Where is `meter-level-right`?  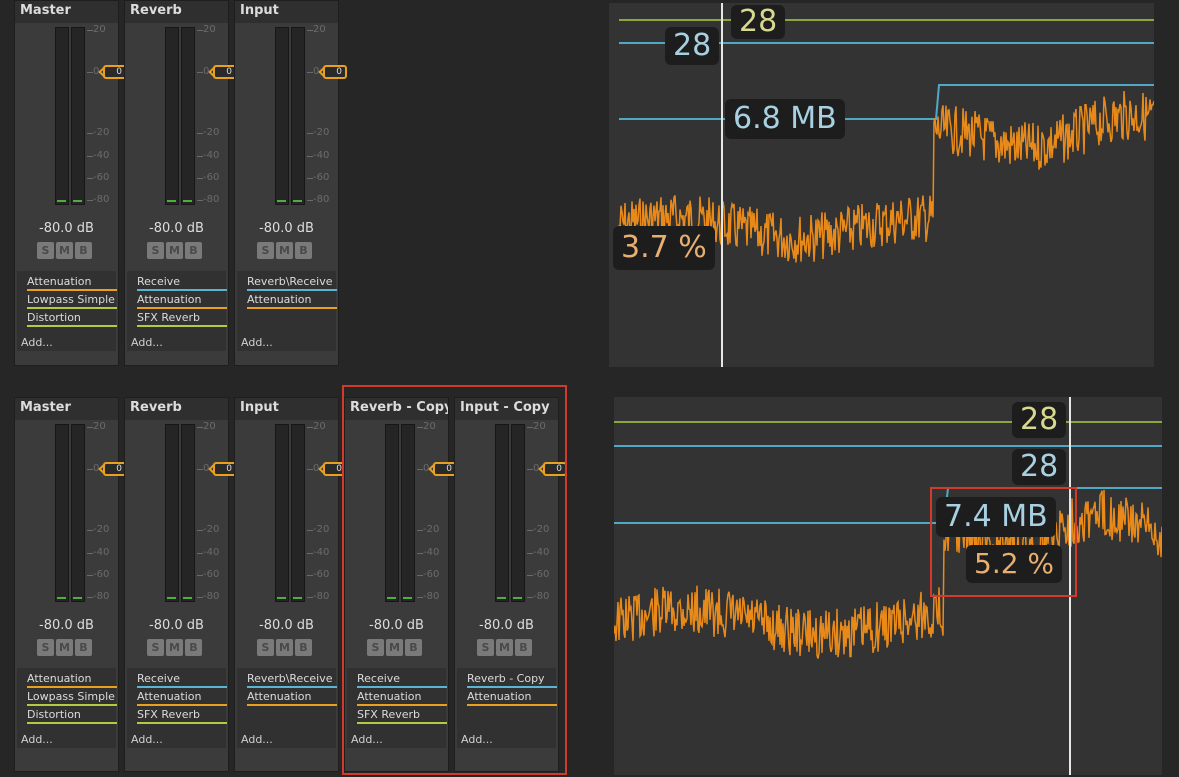 meter-level-right is located at coordinates (77, 598).